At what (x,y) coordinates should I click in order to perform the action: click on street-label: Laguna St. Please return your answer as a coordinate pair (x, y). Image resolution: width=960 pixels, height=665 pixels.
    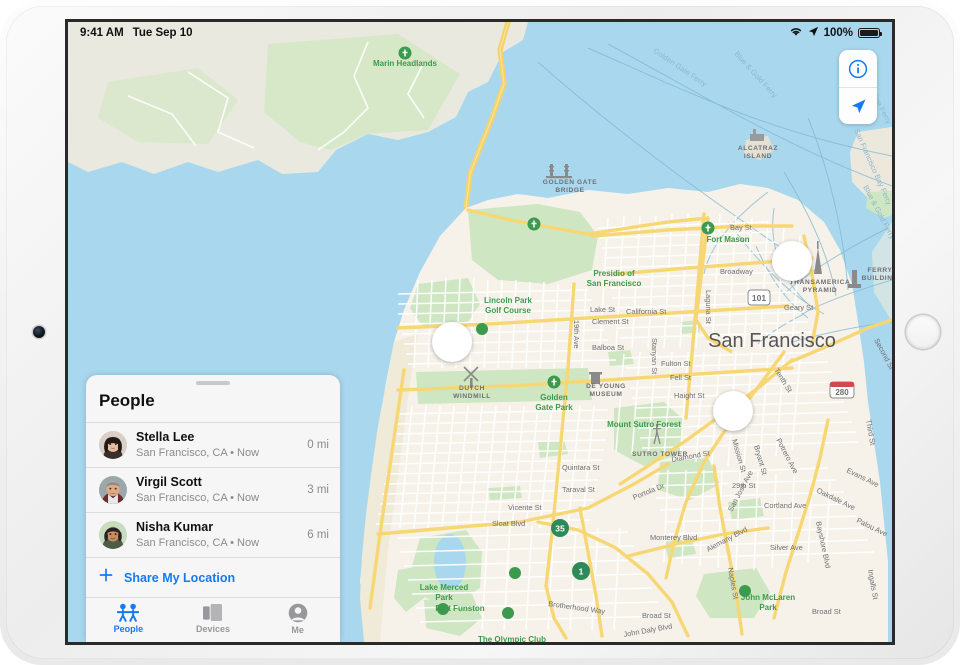
    Looking at the image, I should click on (708, 307).